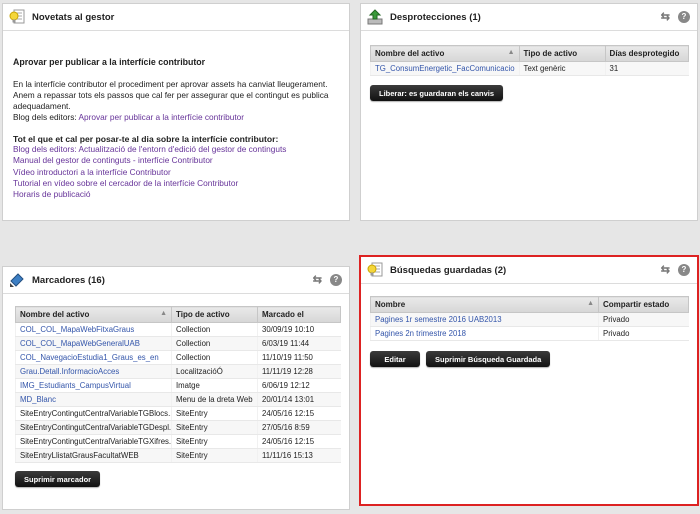  I want to click on column-header: Días desprotegido, so click(647, 53).